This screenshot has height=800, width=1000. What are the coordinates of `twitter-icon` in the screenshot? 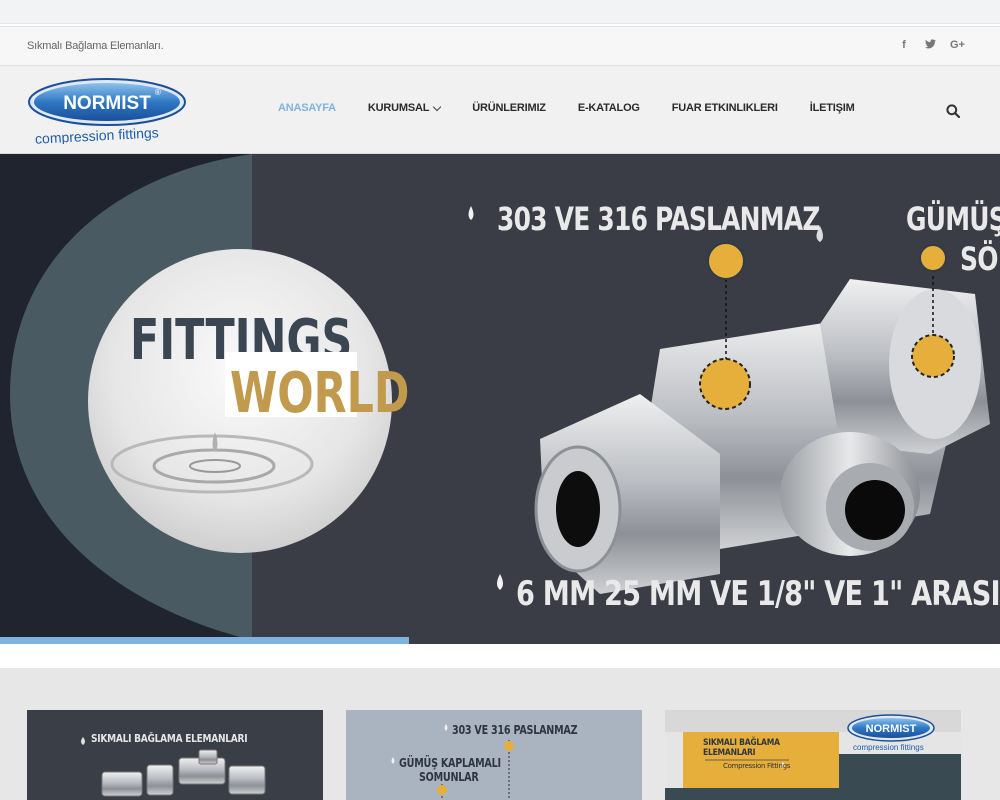 It's located at (930, 45).